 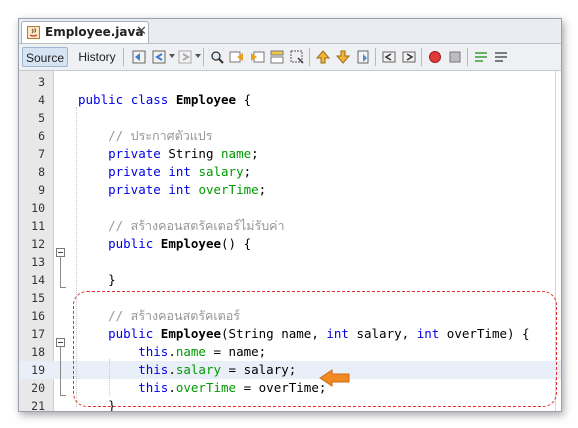 I want to click on code-line: 19 this.salary = salary;, so click(x=290, y=370).